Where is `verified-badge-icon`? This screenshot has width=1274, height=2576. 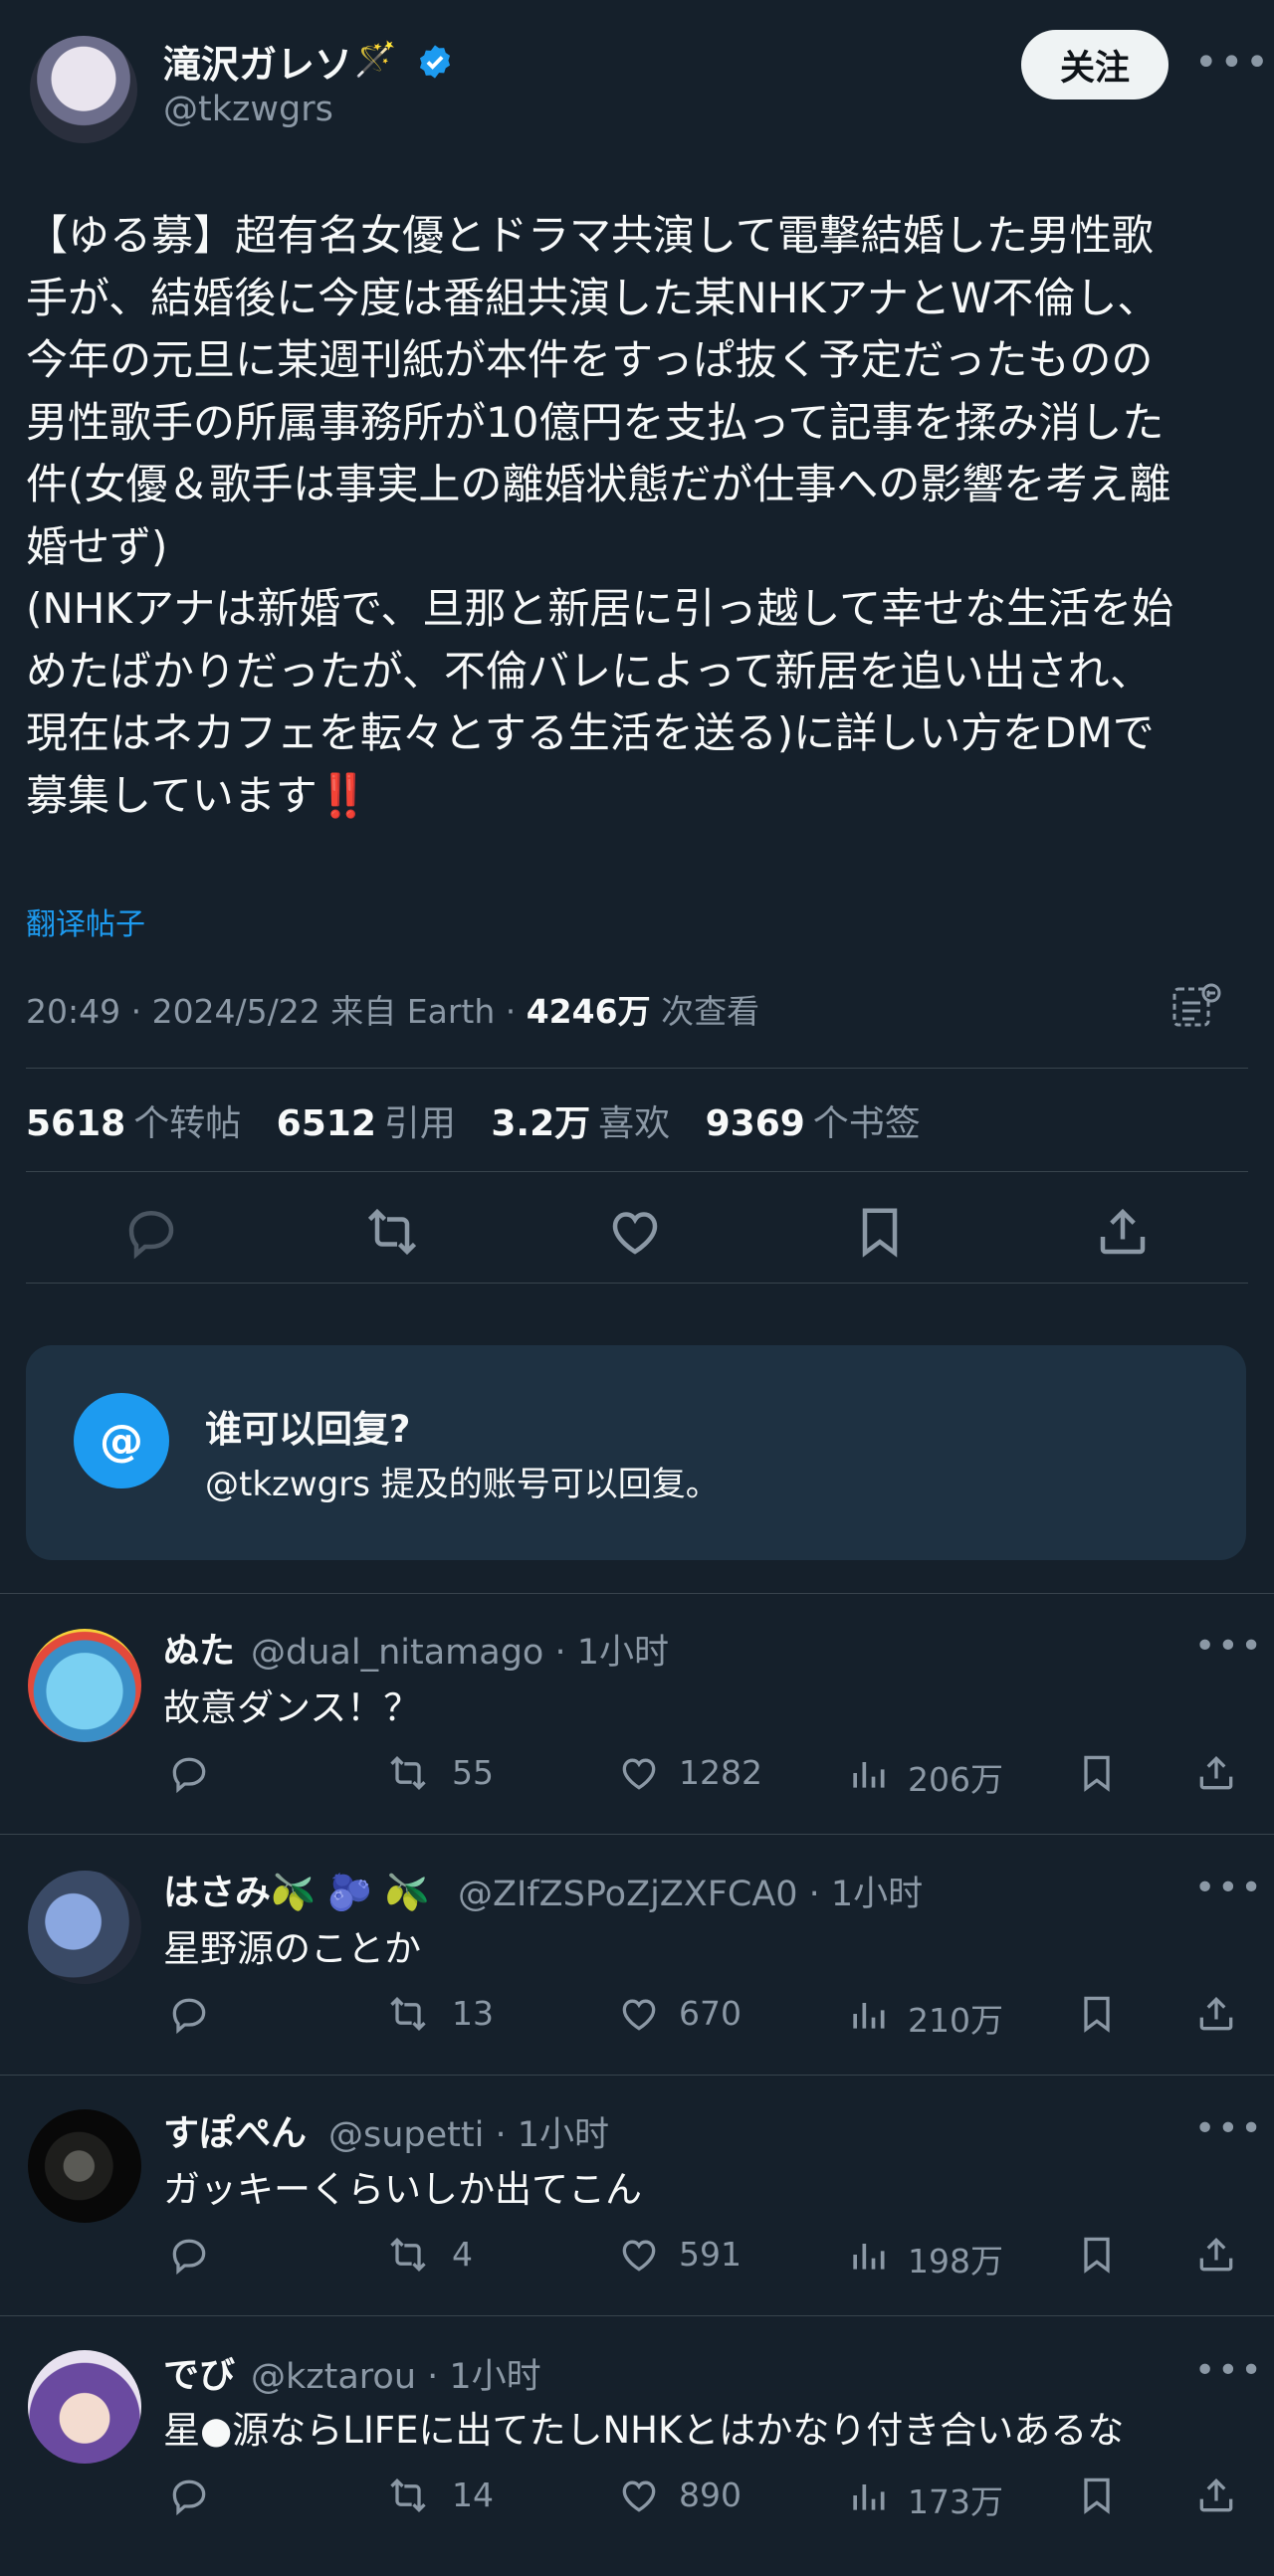 verified-badge-icon is located at coordinates (435, 62).